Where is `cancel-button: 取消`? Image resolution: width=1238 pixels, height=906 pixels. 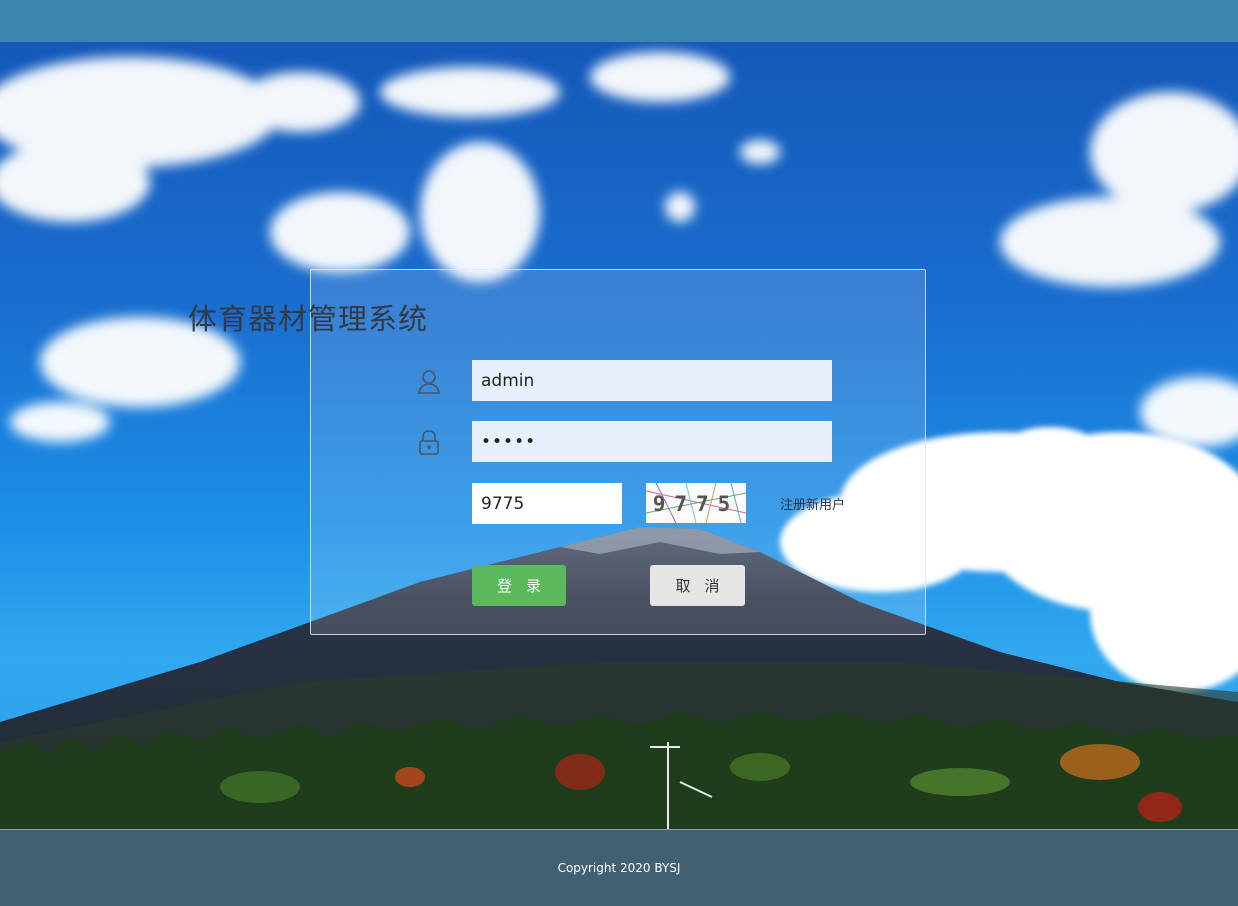 cancel-button: 取消 is located at coordinates (697, 585).